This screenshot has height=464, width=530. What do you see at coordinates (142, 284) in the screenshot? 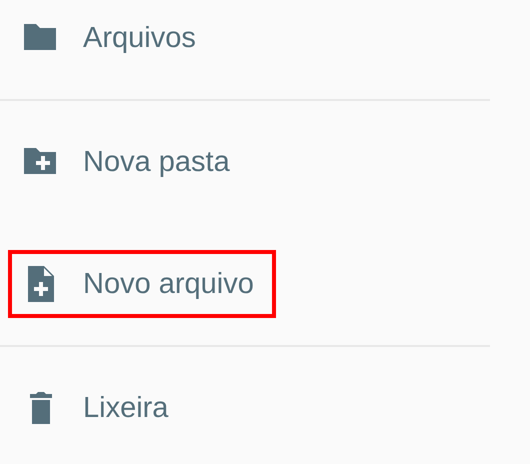
I see `menu-item: Novo arquivo` at bounding box center [142, 284].